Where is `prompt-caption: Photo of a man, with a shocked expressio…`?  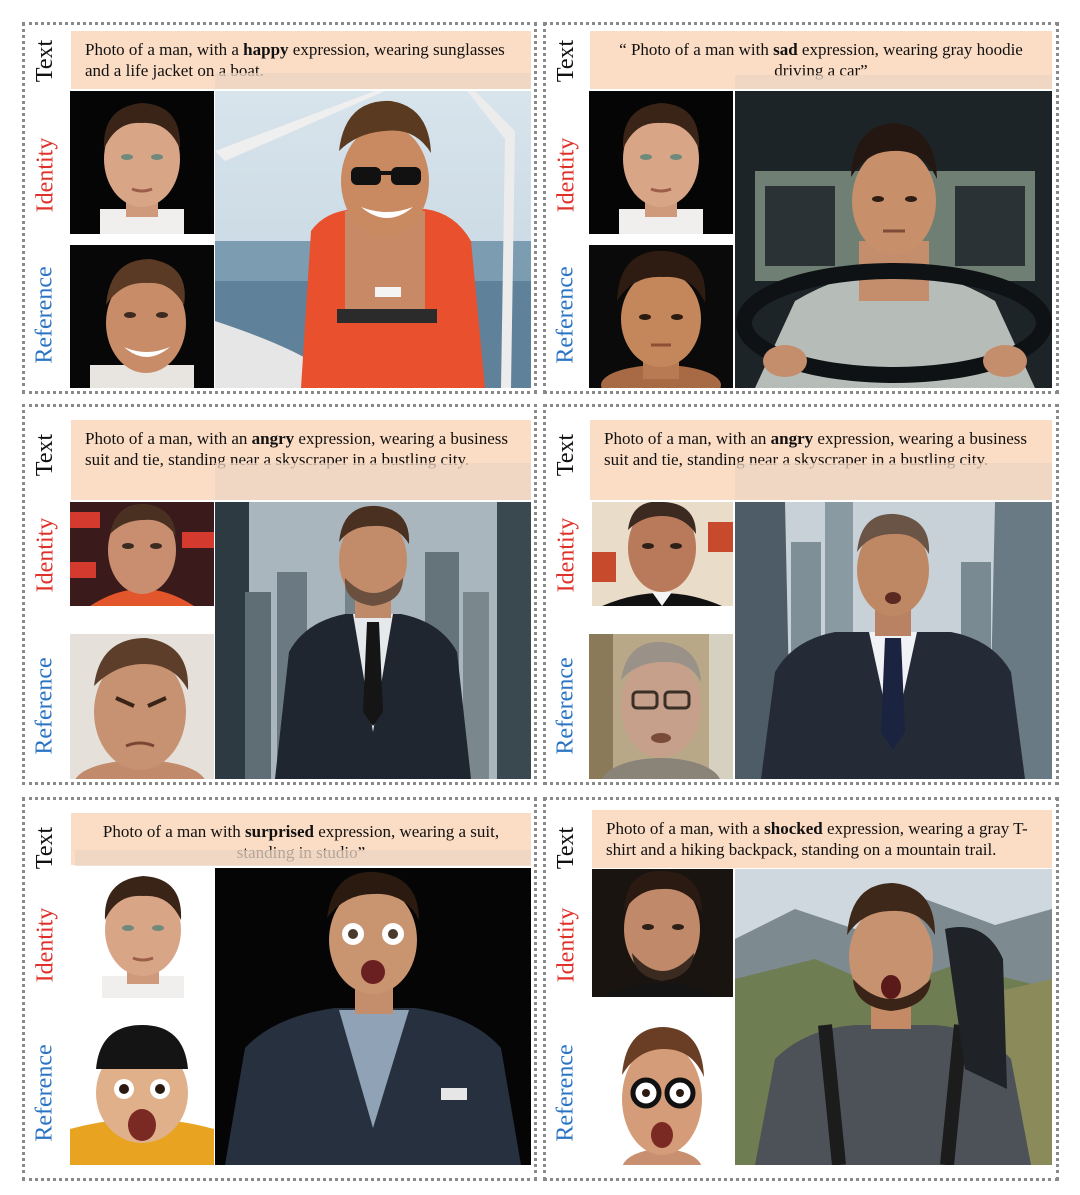 prompt-caption: Photo of a man, with a shocked expressio… is located at coordinates (822, 839).